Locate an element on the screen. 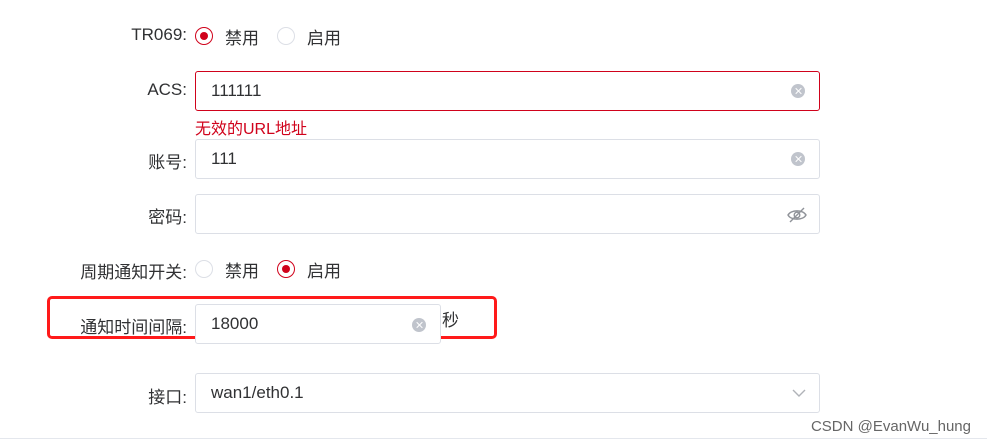  acs-error-message: 无效的URL地址 is located at coordinates (251, 129).